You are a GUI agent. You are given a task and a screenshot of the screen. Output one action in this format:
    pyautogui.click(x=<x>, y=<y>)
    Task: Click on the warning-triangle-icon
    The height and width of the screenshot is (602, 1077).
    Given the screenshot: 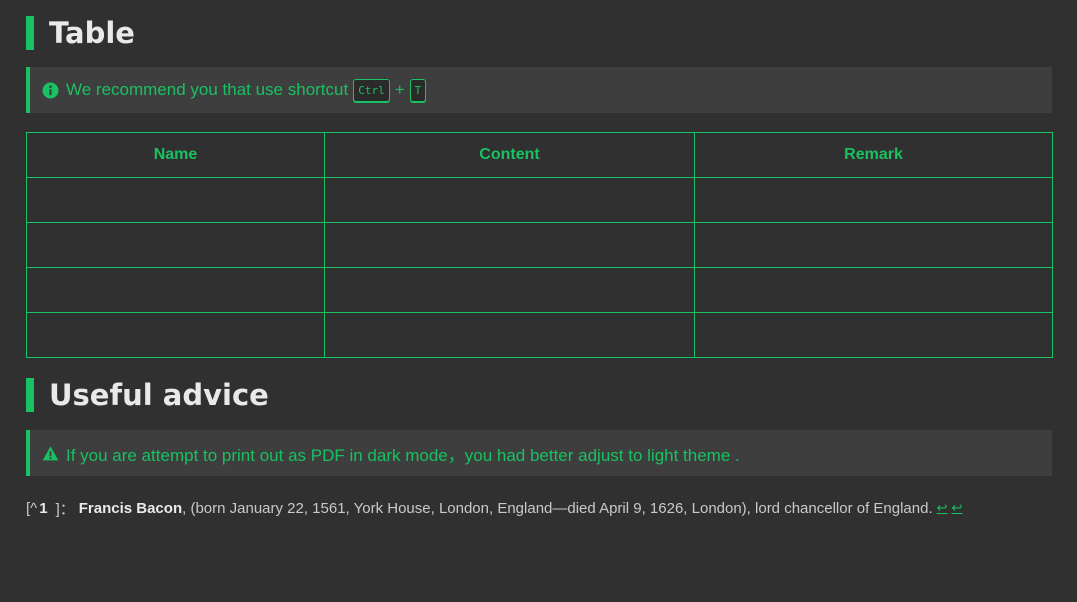 What is the action you would take?
    pyautogui.click(x=50, y=453)
    